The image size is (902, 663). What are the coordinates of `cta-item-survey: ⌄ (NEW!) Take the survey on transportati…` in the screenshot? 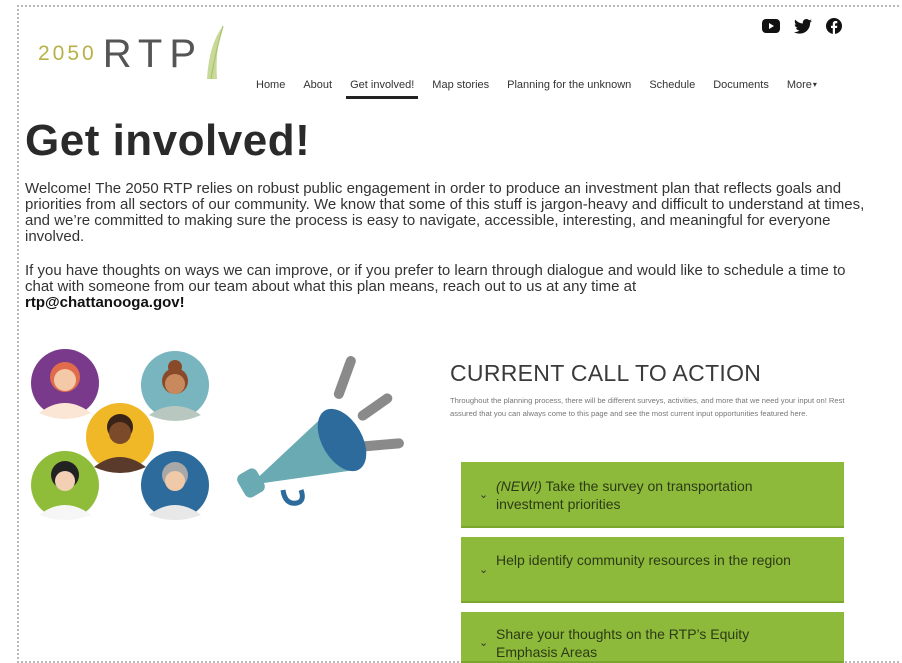 It's located at (652, 495).